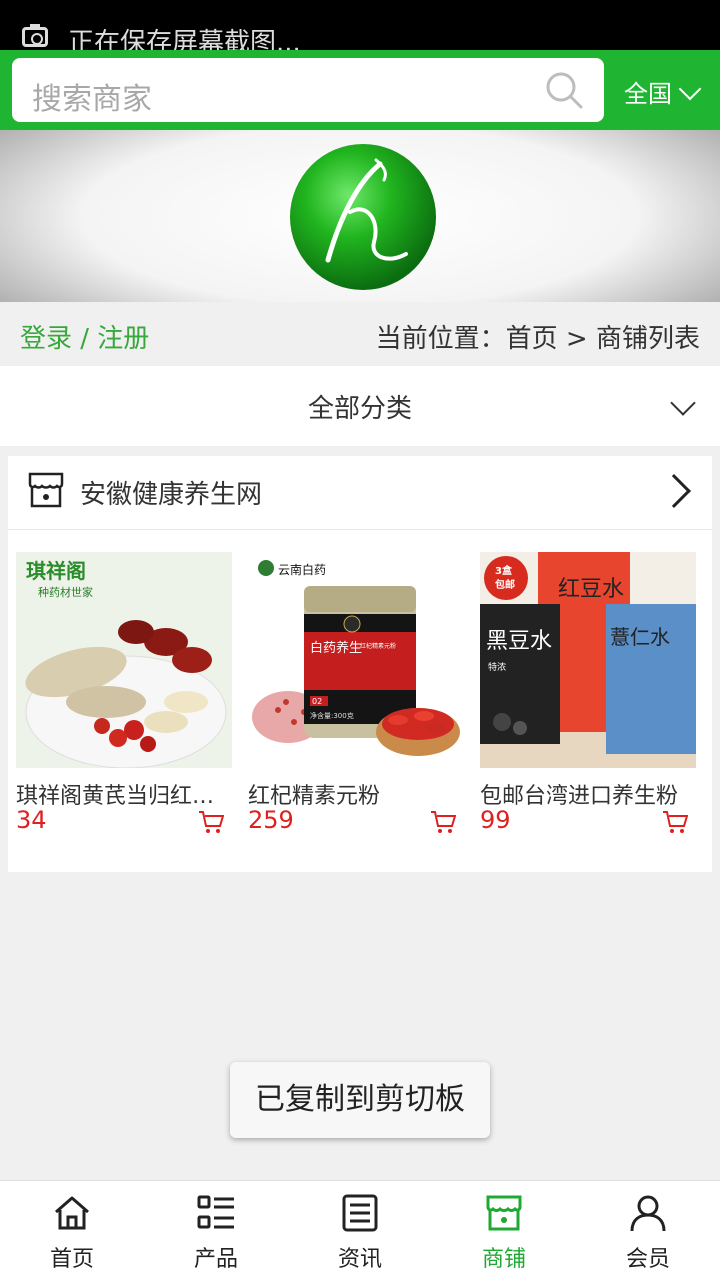 Image resolution: width=720 pixels, height=1280 pixels. Describe the element at coordinates (495, 820) in the screenshot. I see `product-price: 99` at that location.